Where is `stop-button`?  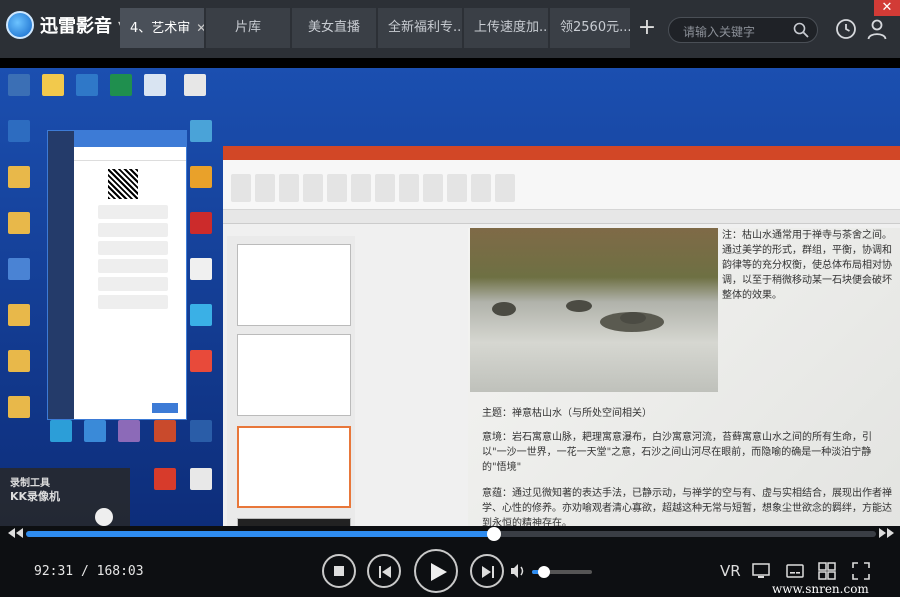 stop-button is located at coordinates (339, 571).